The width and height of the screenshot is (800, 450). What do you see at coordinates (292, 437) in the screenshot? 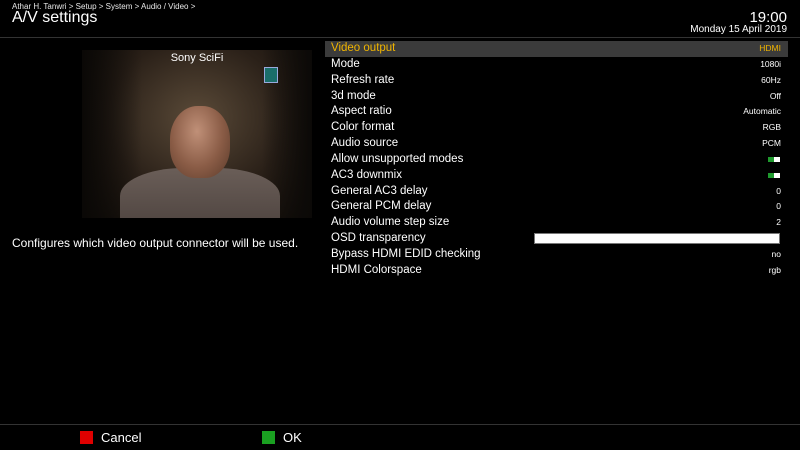
I see `ok-label: OK` at bounding box center [292, 437].